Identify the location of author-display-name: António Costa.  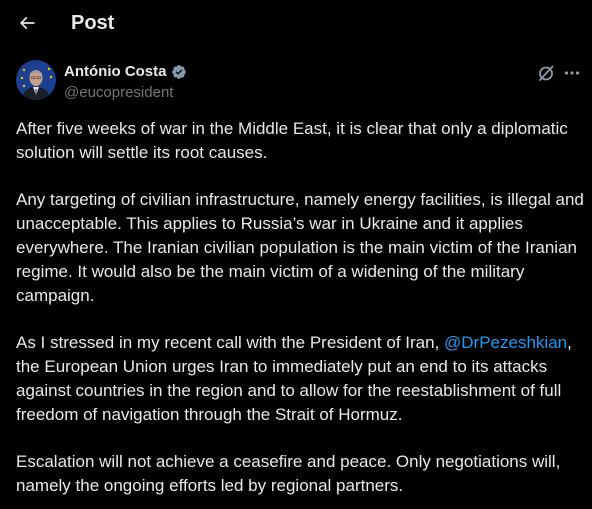
(115, 72).